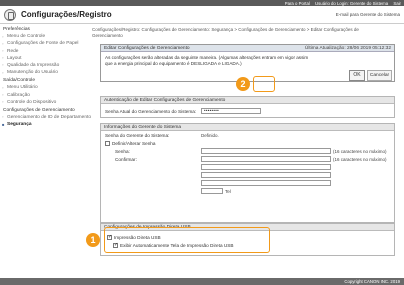 Image resolution: width=404 pixels, height=285 pixels. Describe the element at coordinates (266, 167) in the screenshot. I see `admin-name-input` at that location.